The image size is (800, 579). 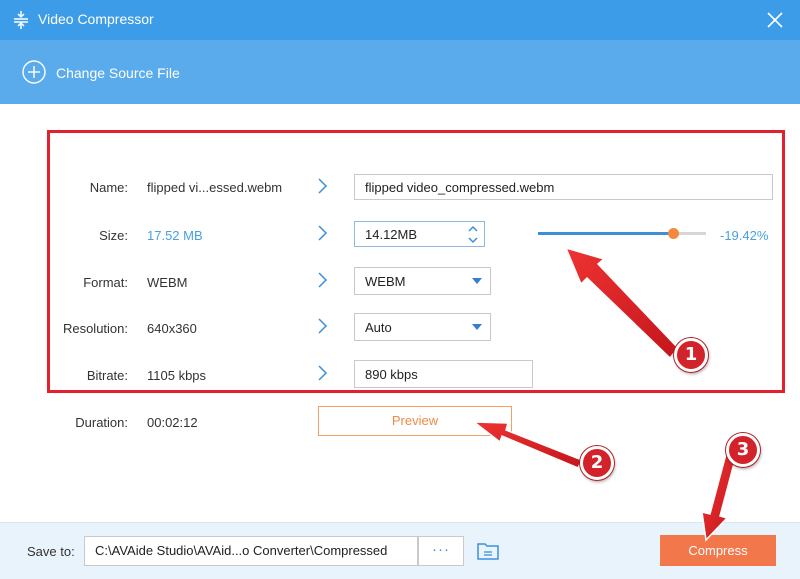 I want to click on size-stepper: 14.12MB, so click(x=419, y=234).